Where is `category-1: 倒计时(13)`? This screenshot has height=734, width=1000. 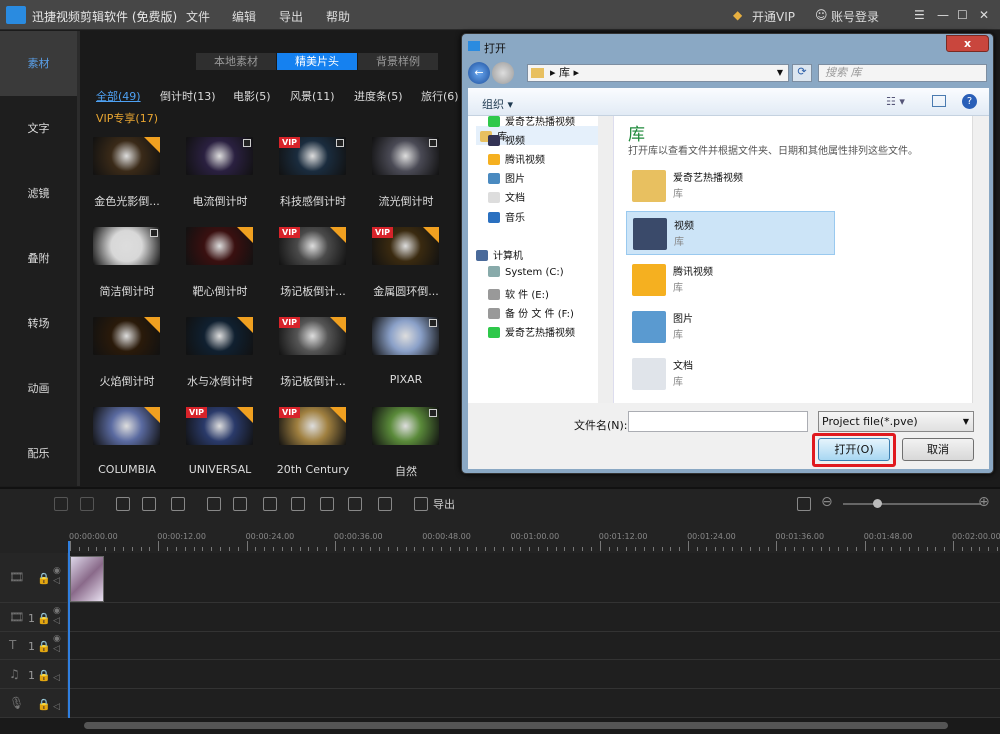 category-1: 倒计时(13) is located at coordinates (188, 96).